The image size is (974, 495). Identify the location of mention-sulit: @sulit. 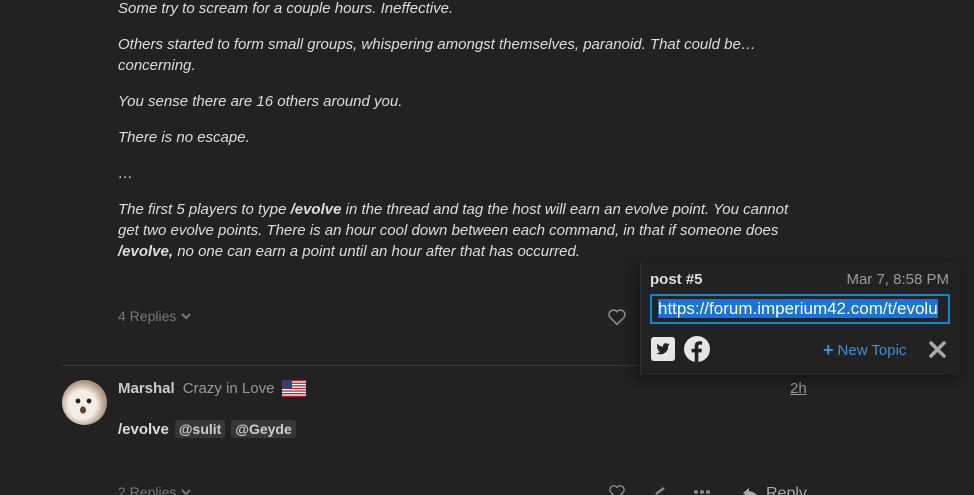
(200, 429).